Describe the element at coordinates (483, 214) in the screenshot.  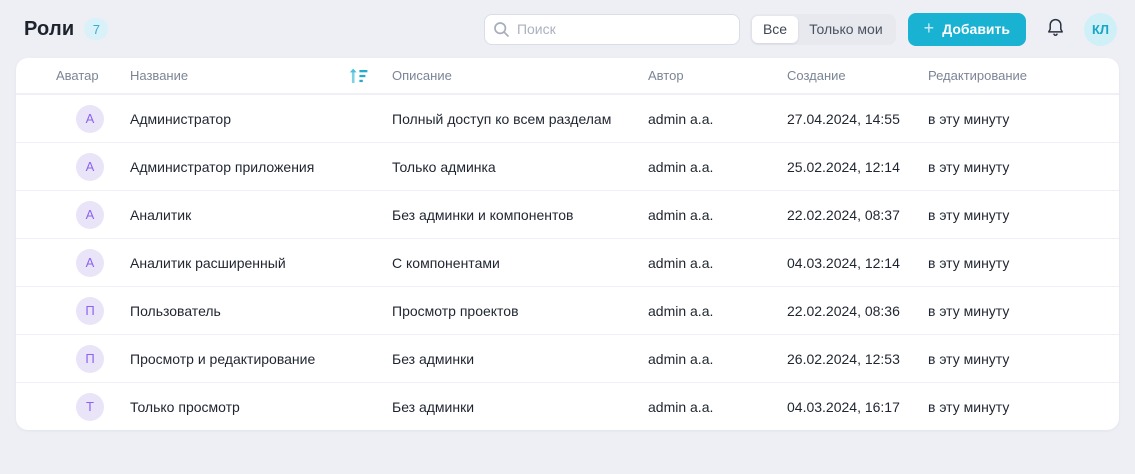
I see `role-description: Без админки и компонентов` at that location.